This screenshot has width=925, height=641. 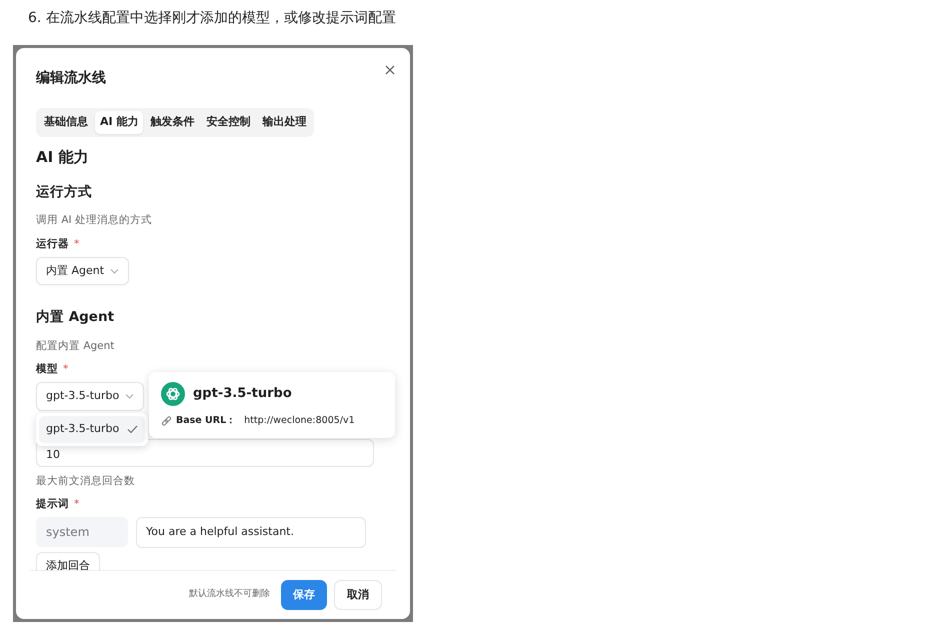 I want to click on prompt-input: You are a helpful assistant., so click(x=251, y=532).